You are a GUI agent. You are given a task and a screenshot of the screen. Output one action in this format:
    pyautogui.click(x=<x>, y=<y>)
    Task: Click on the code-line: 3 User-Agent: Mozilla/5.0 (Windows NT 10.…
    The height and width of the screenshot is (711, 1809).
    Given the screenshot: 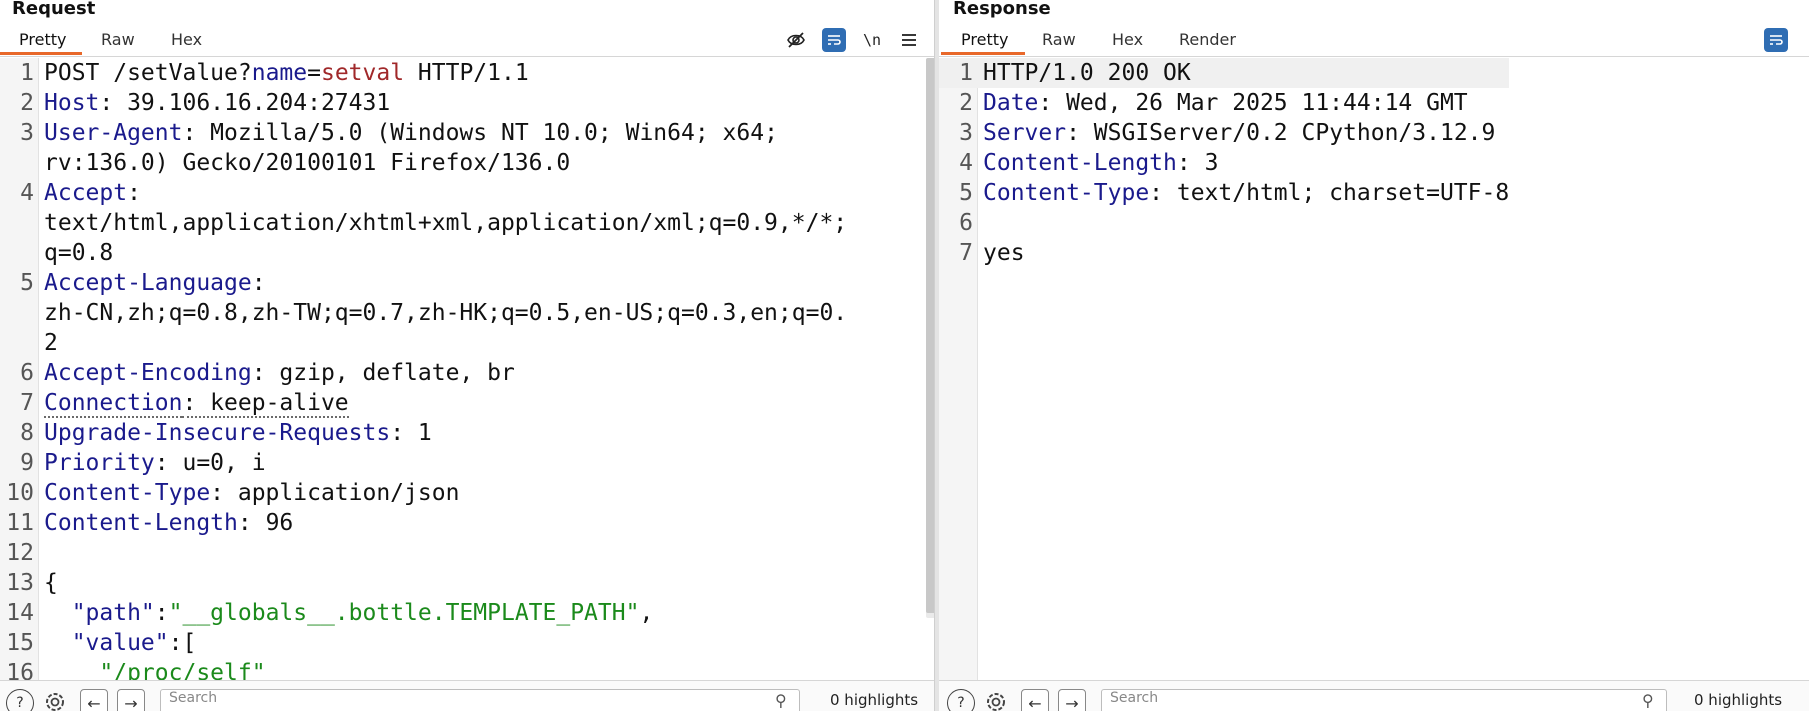 What is the action you would take?
    pyautogui.click(x=423, y=133)
    